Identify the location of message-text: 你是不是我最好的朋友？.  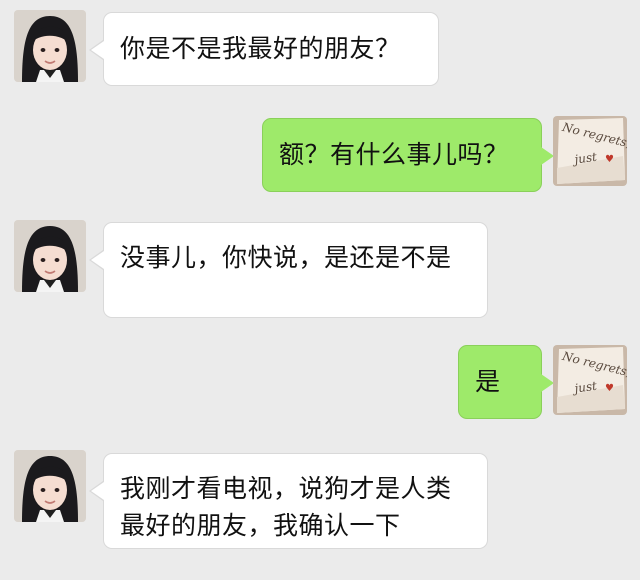
(260, 48).